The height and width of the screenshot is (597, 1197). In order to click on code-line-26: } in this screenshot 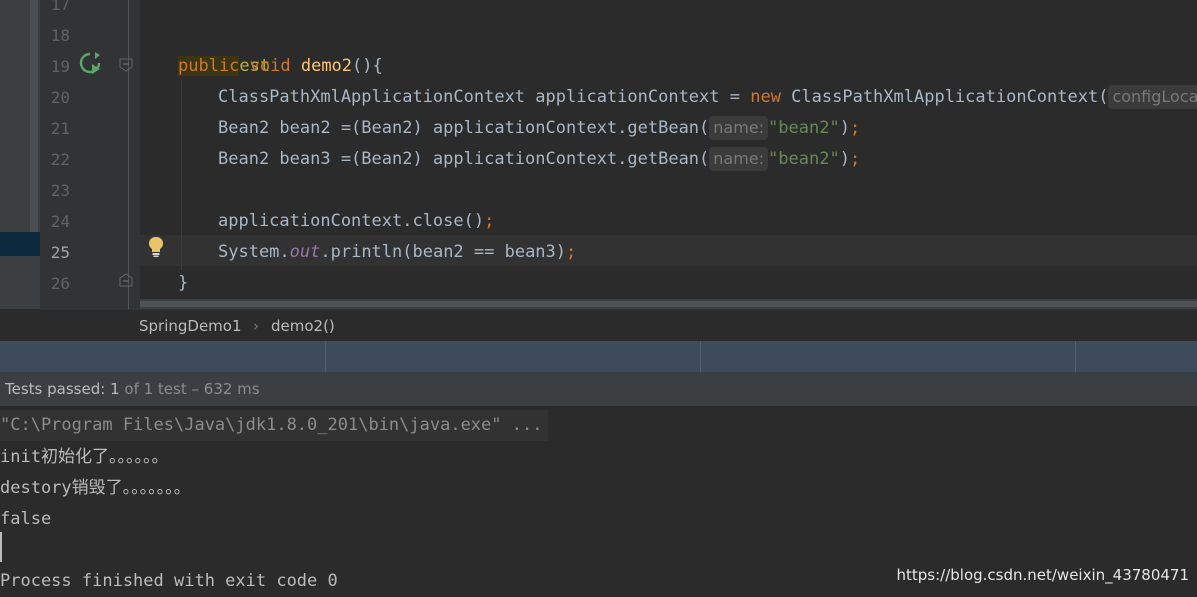, I will do `click(183, 283)`.